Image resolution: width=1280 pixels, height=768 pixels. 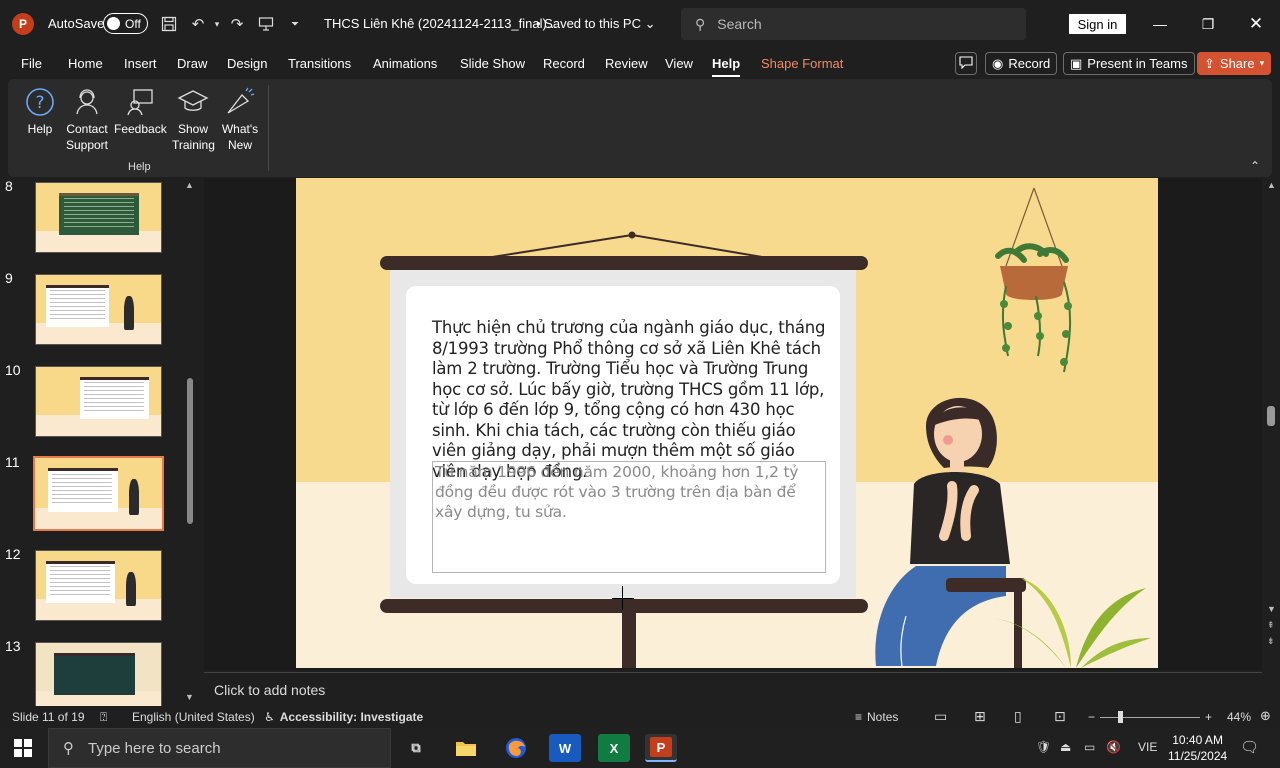 I want to click on autosave-toggle: Off, so click(x=125, y=23).